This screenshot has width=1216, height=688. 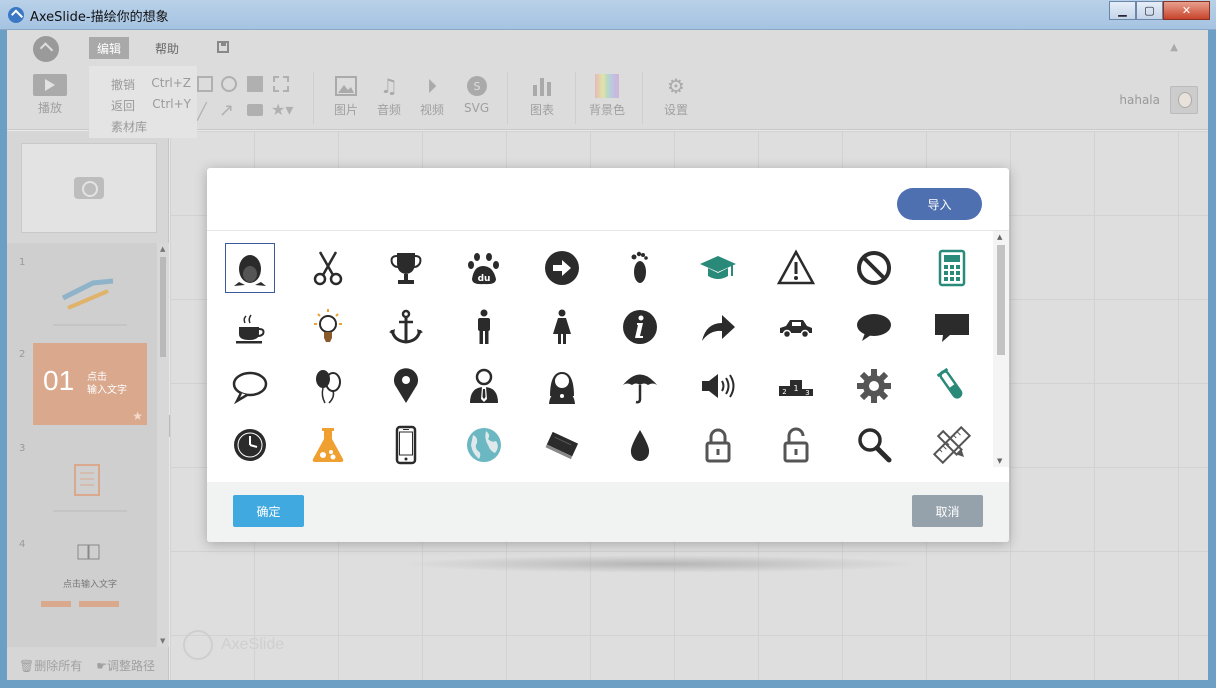 What do you see at coordinates (640, 268) in the screenshot?
I see `footprint-icon` at bounding box center [640, 268].